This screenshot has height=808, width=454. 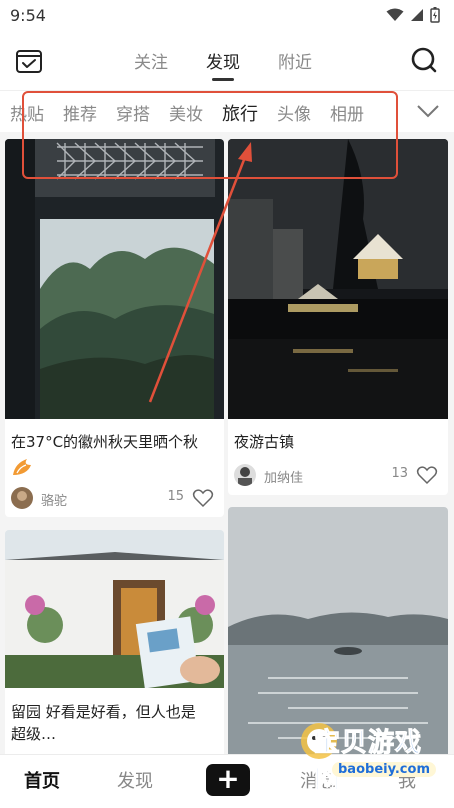 I want to click on site-watermark: 宝贝游戏网 baobeiy.com, so click(x=353, y=761).